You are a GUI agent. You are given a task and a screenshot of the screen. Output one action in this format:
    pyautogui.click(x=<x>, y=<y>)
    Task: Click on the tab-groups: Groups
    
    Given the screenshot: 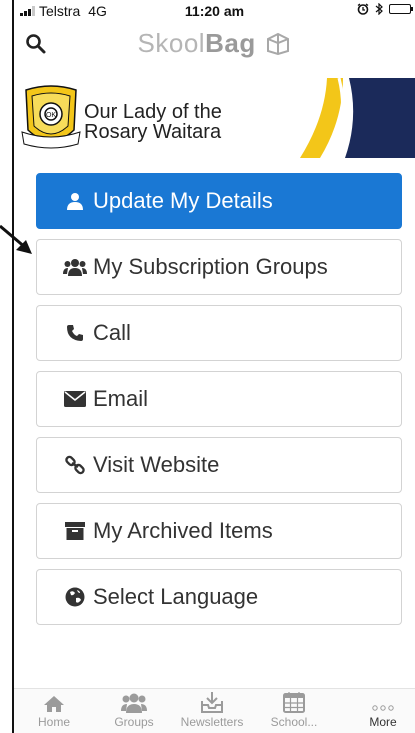 What is the action you would take?
    pyautogui.click(x=134, y=709)
    